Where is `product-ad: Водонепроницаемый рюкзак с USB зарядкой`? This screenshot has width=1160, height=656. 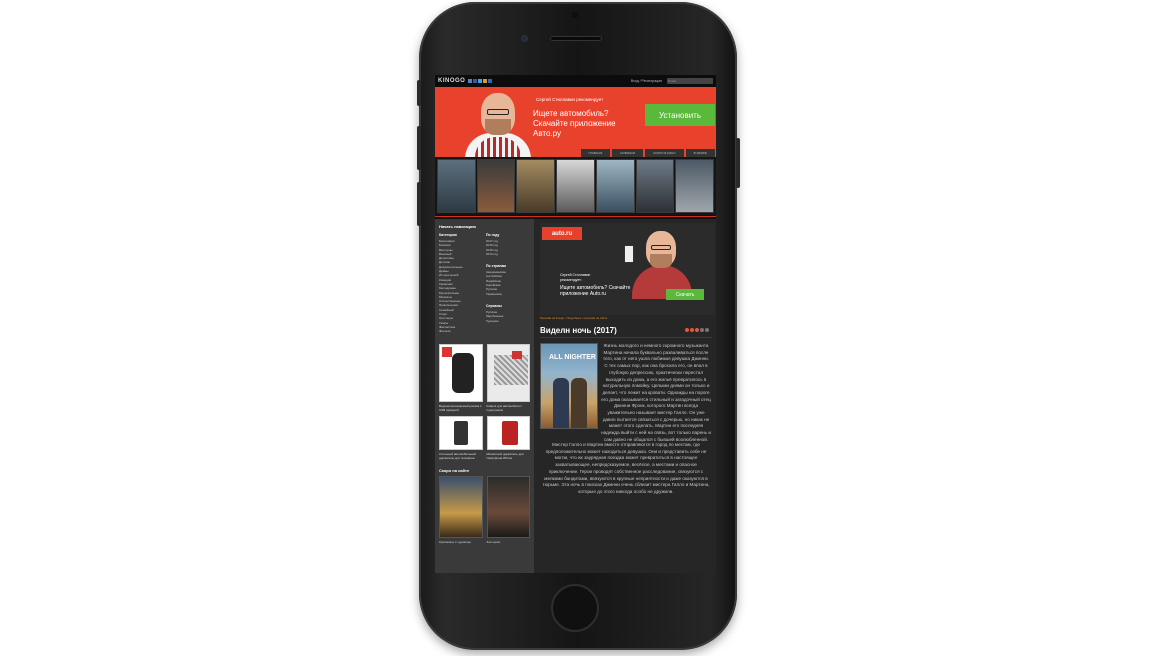
product-ad: Водонепроницаемый рюкзак с USB зарядкой is located at coordinates (461, 377).